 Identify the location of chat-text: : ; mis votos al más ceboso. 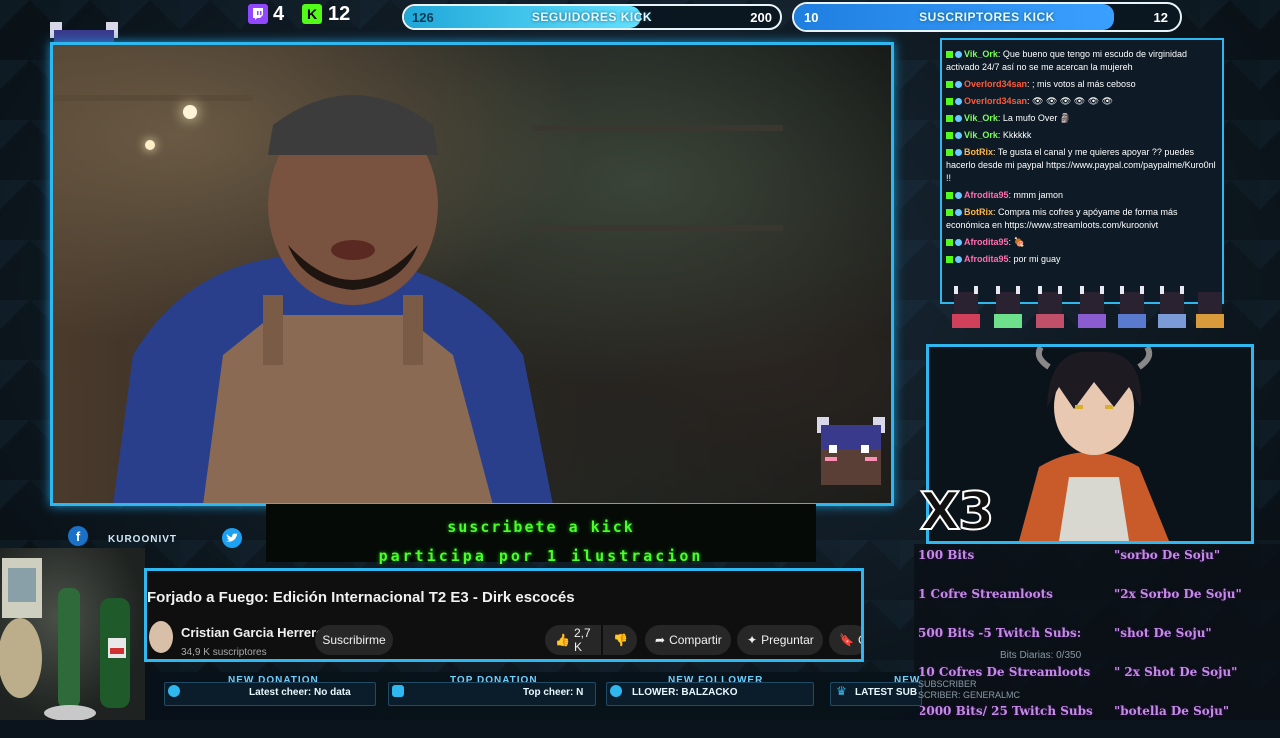
(1081, 84).